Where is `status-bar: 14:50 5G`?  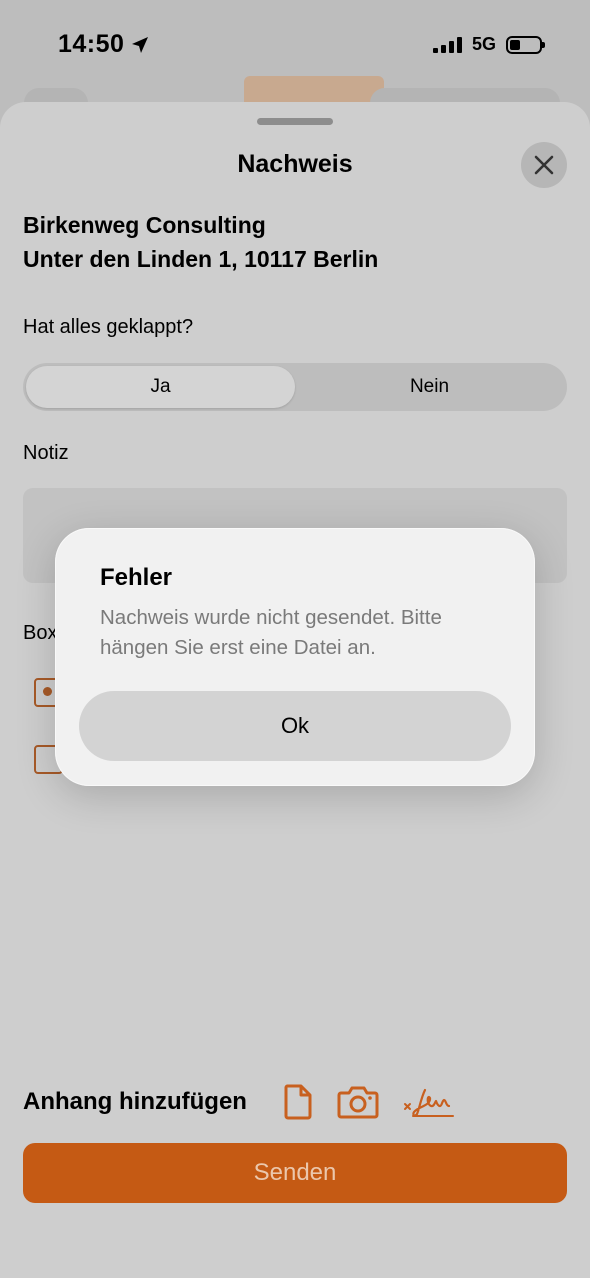 status-bar: 14:50 5G is located at coordinates (295, 45).